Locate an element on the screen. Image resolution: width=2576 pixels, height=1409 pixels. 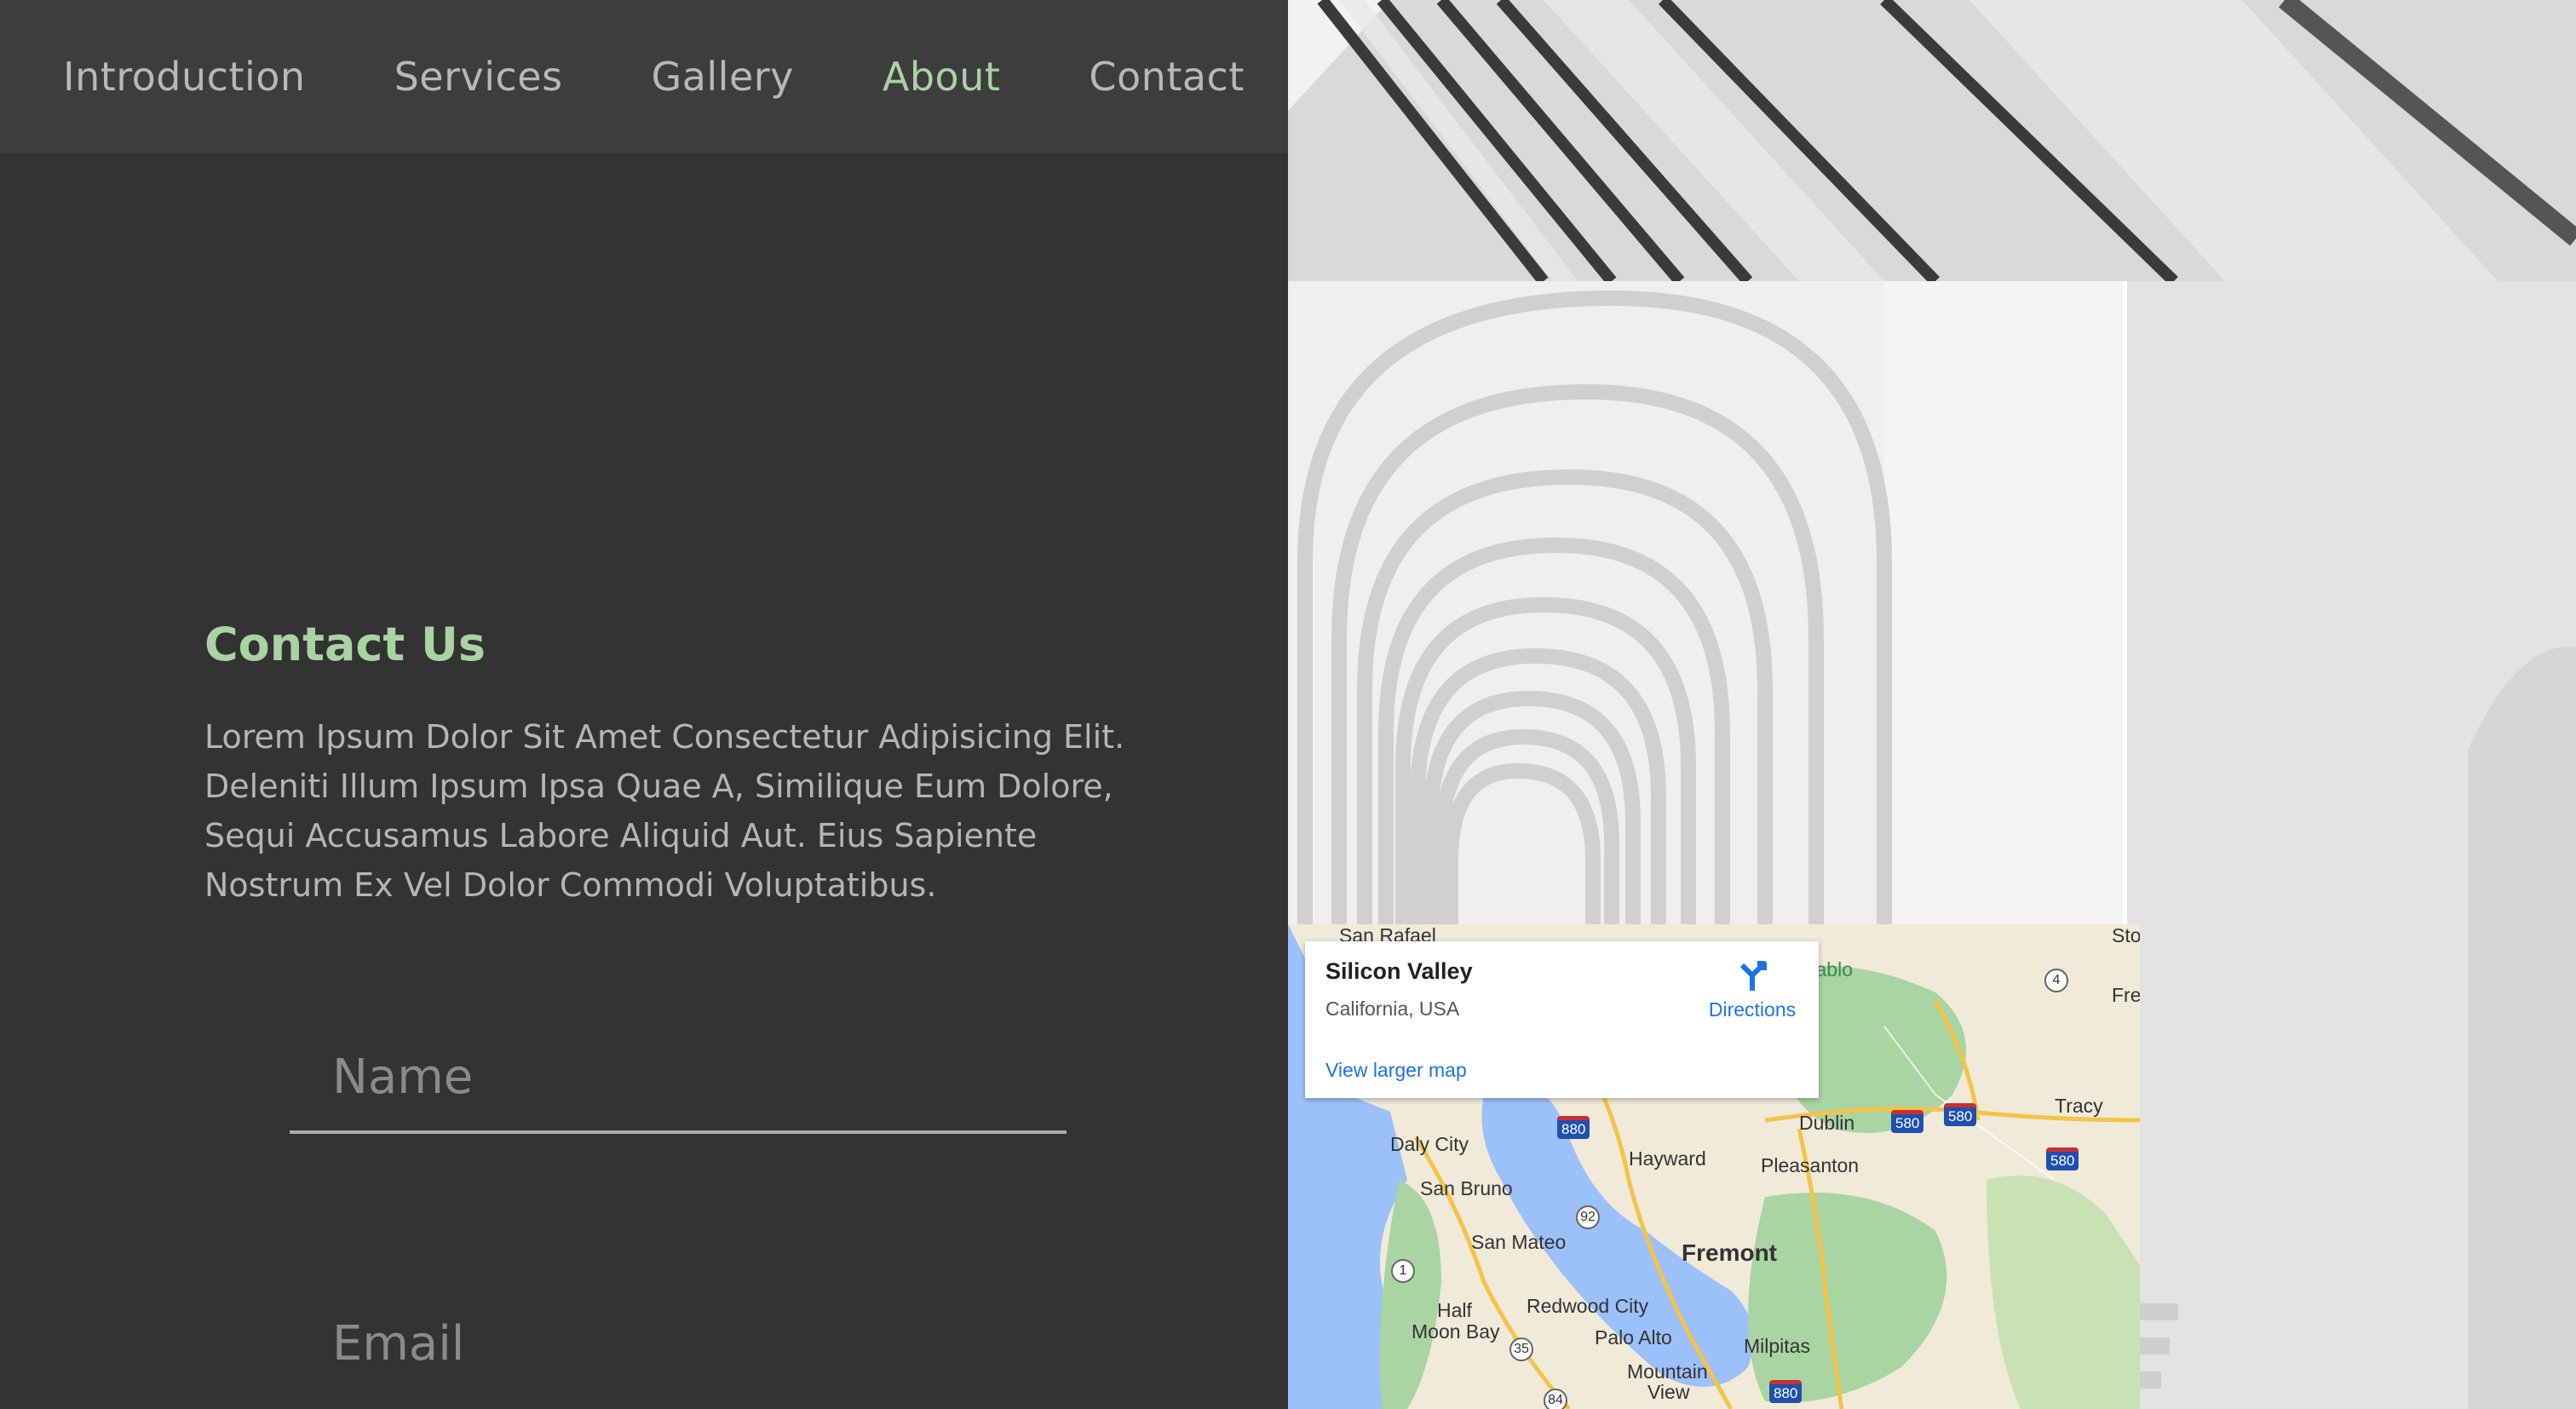
map-label-daly-city: Daly City is located at coordinates (1429, 1144).